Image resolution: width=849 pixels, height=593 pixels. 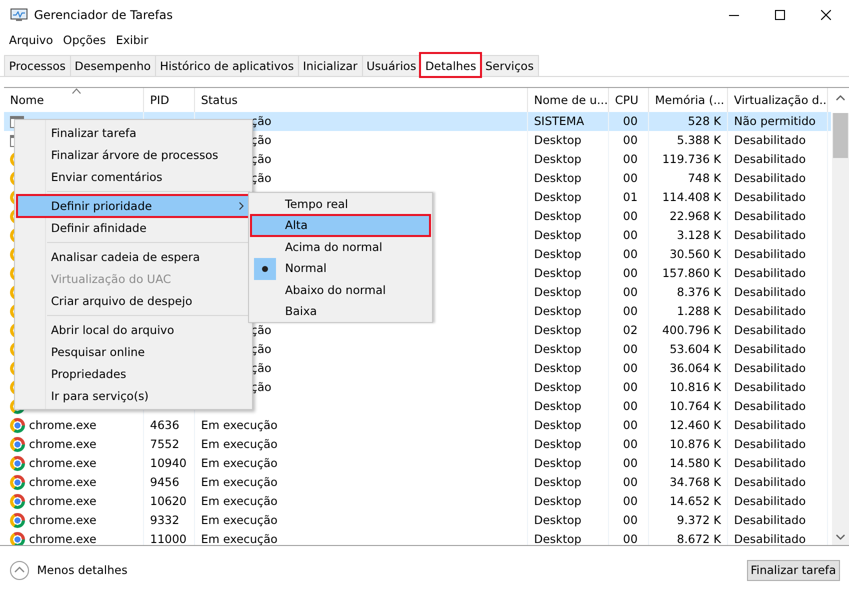 I want to click on scroll-up-icon, so click(x=840, y=98).